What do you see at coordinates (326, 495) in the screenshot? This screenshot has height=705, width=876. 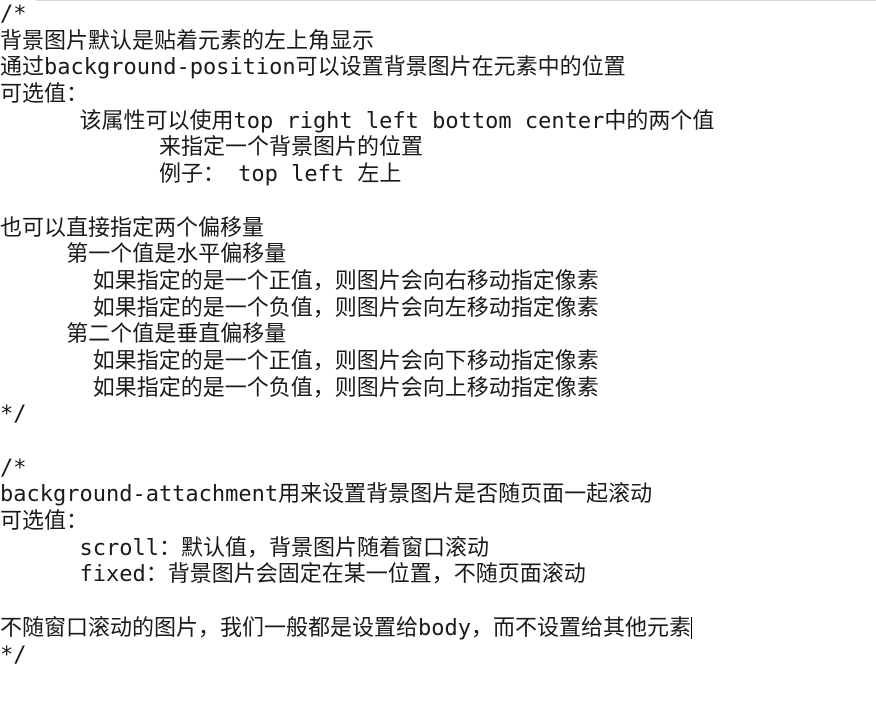 I see `code-line-text: background-attachment用来设置背景图片是否随页面一起滚动` at bounding box center [326, 495].